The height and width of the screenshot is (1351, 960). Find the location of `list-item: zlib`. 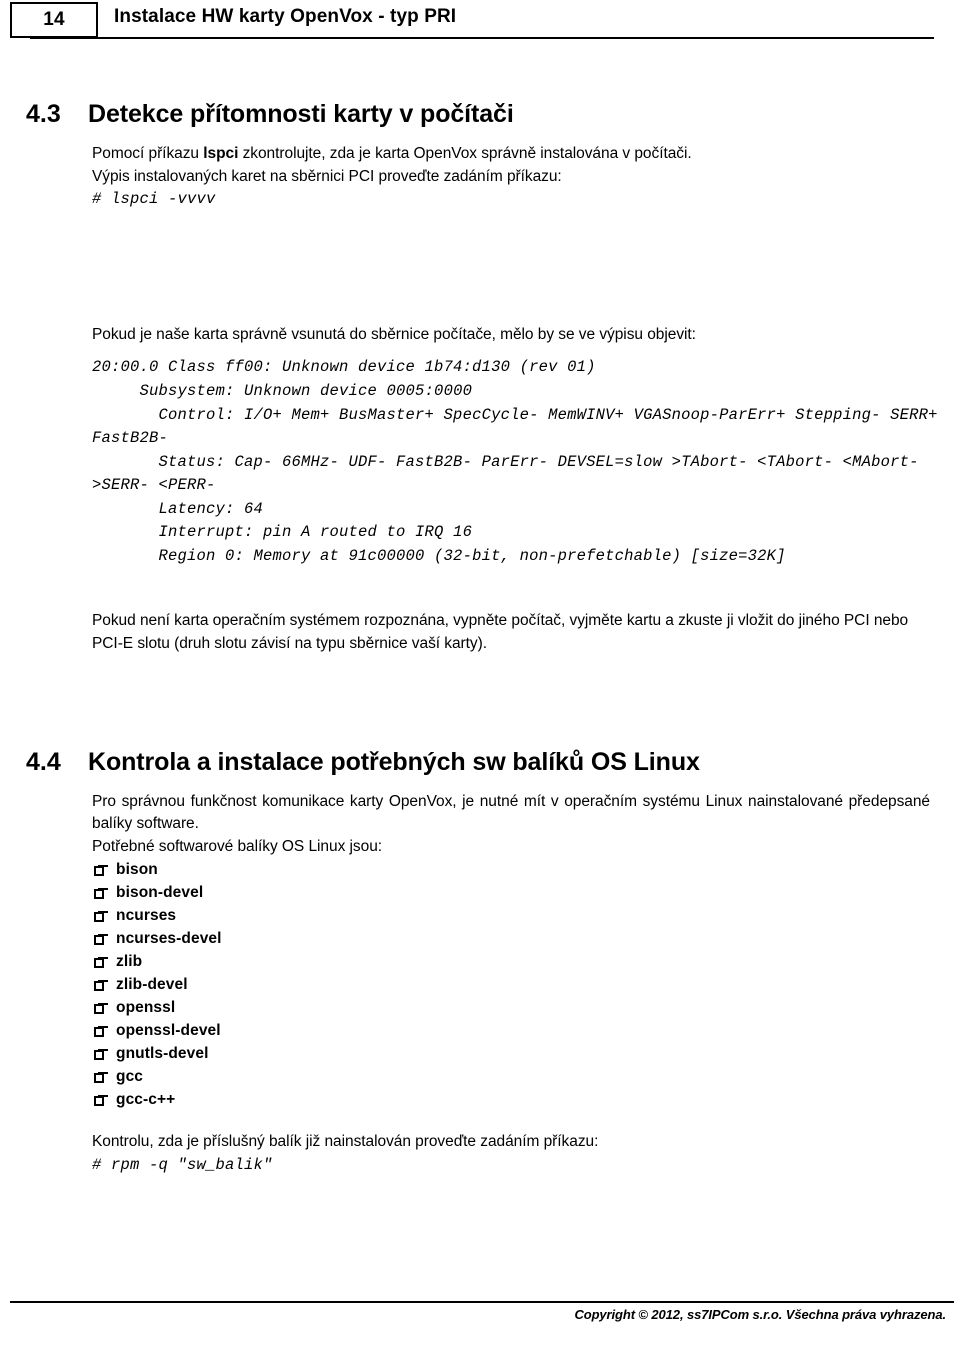

list-item: zlib is located at coordinates (527, 961).